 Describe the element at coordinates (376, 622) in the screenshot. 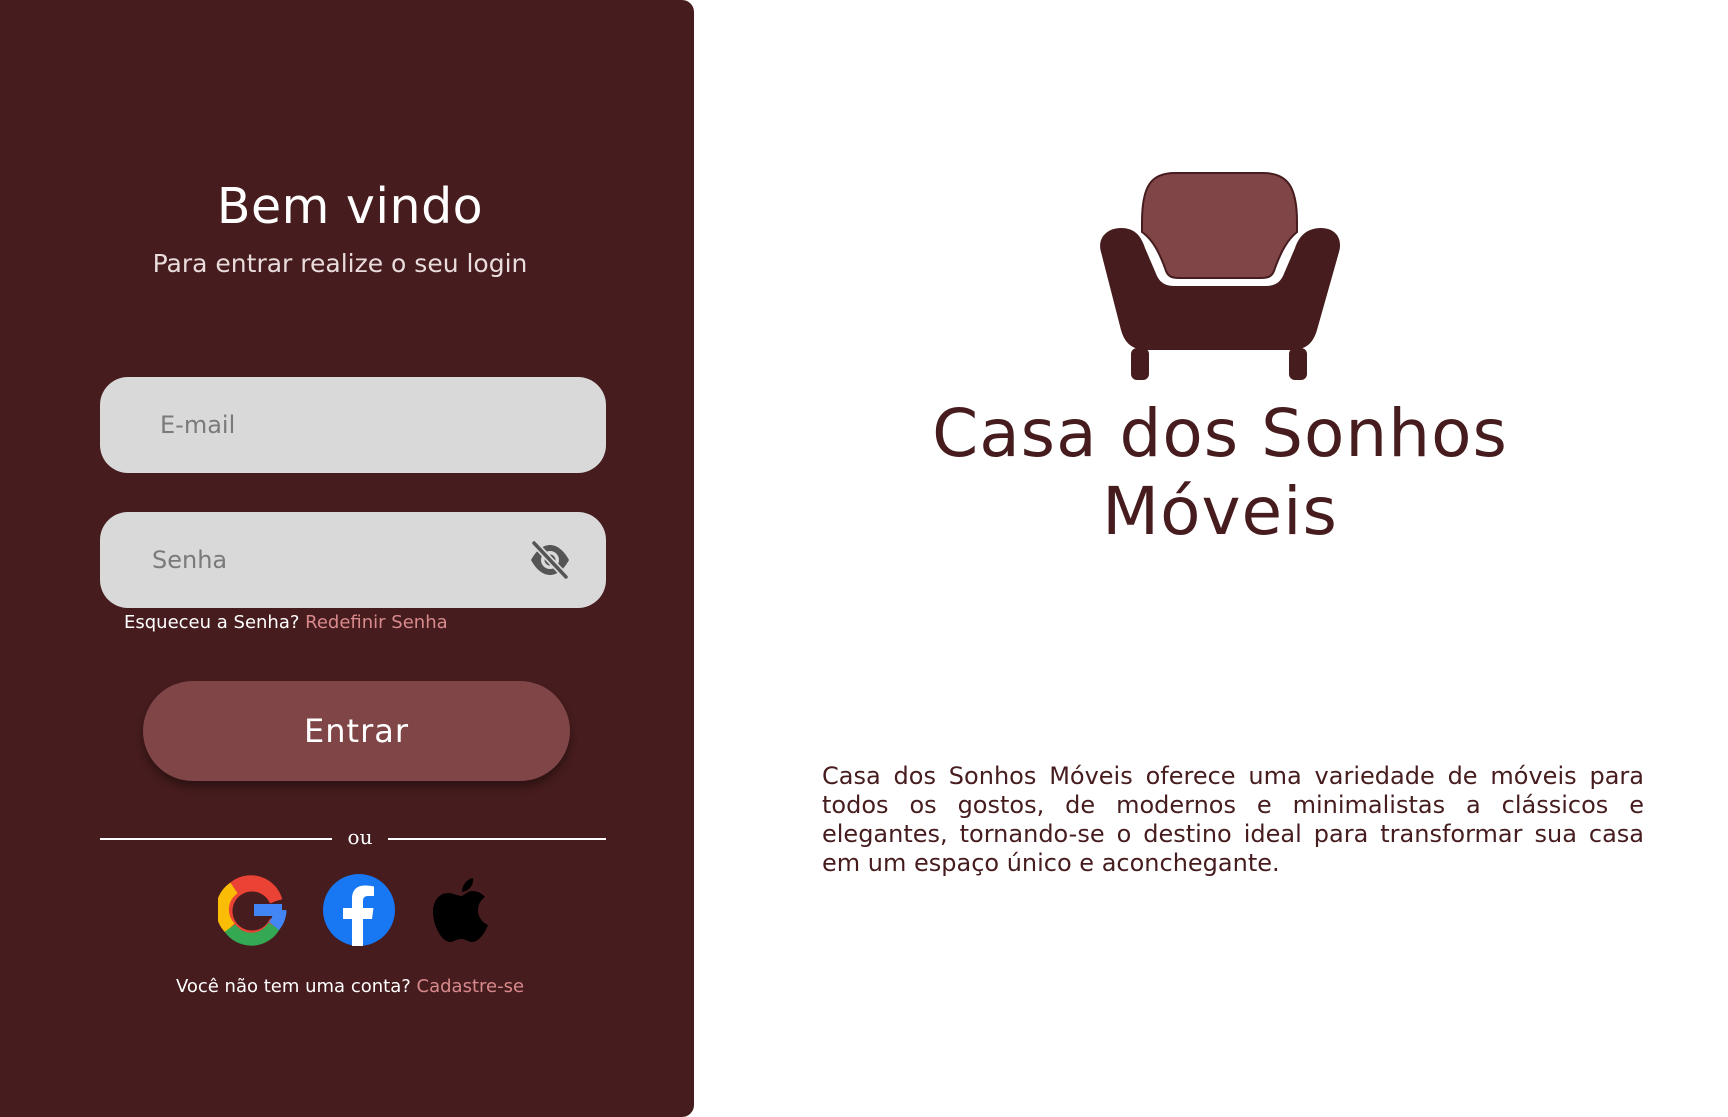

I see `reset-password-link: Redefinir Senha` at that location.